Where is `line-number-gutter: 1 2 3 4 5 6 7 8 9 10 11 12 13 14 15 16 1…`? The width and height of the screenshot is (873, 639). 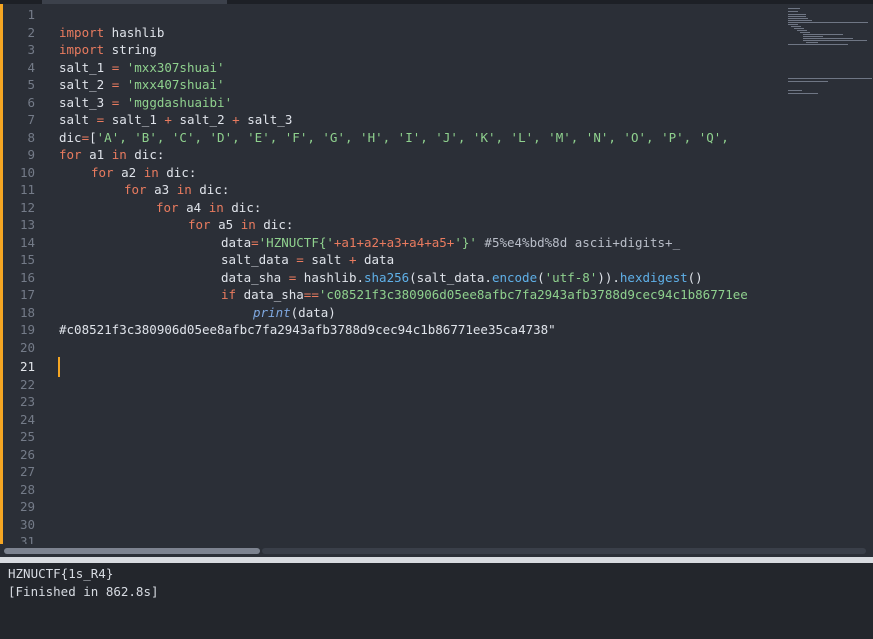
line-number-gutter: 1 2 3 4 5 6 7 8 9 10 11 12 13 14 15 16 1… is located at coordinates (25, 274).